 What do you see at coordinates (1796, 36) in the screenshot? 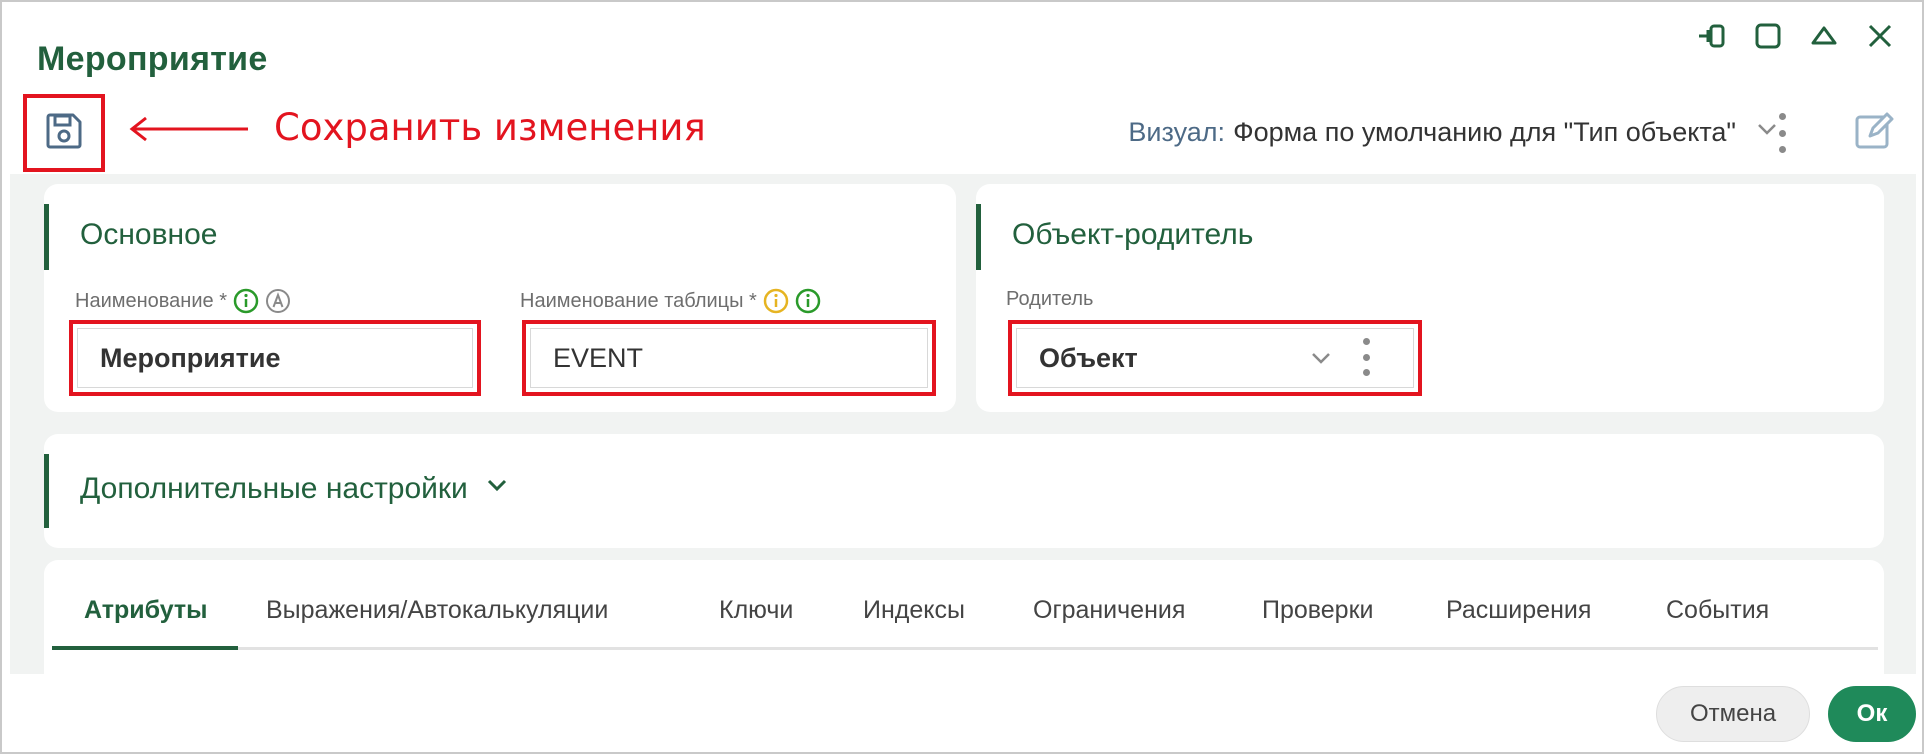
I see `window-controls` at bounding box center [1796, 36].